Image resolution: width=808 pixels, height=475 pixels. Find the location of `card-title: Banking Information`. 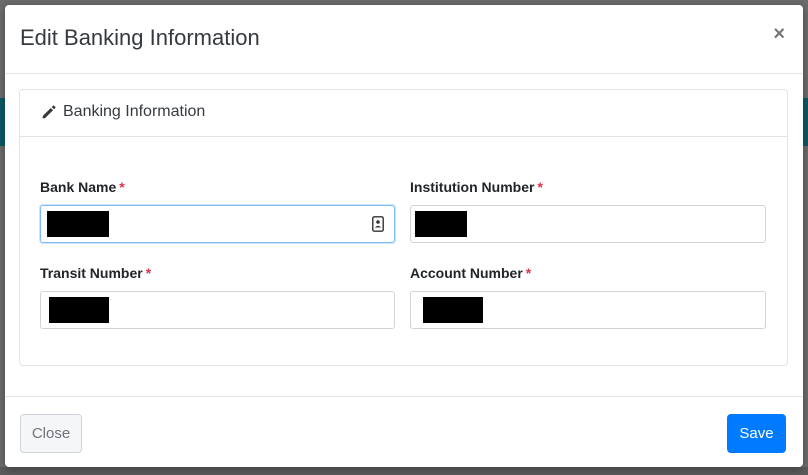

card-title: Banking Information is located at coordinates (134, 111).